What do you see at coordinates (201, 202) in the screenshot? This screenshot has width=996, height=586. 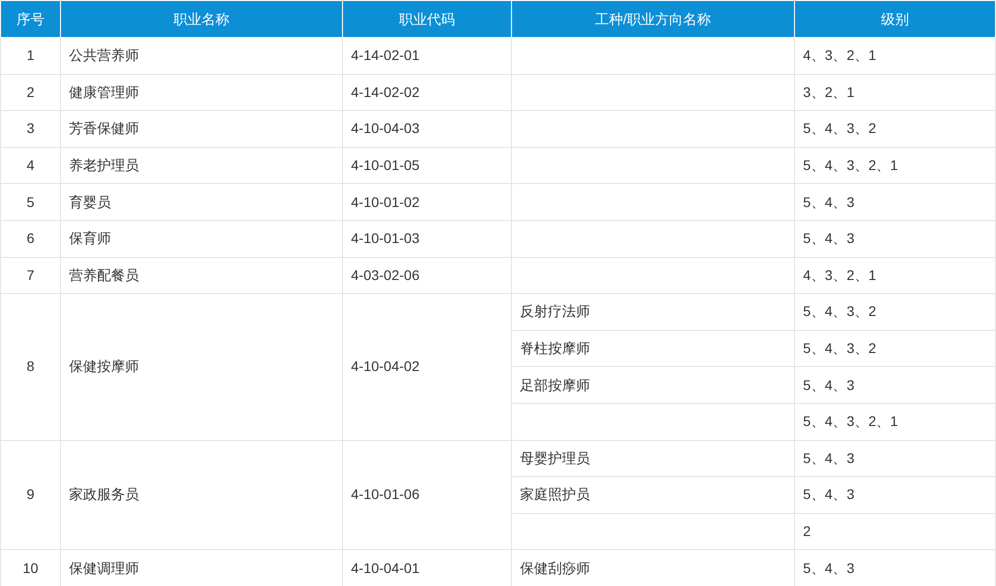 I see `table-cell: 育婴员` at bounding box center [201, 202].